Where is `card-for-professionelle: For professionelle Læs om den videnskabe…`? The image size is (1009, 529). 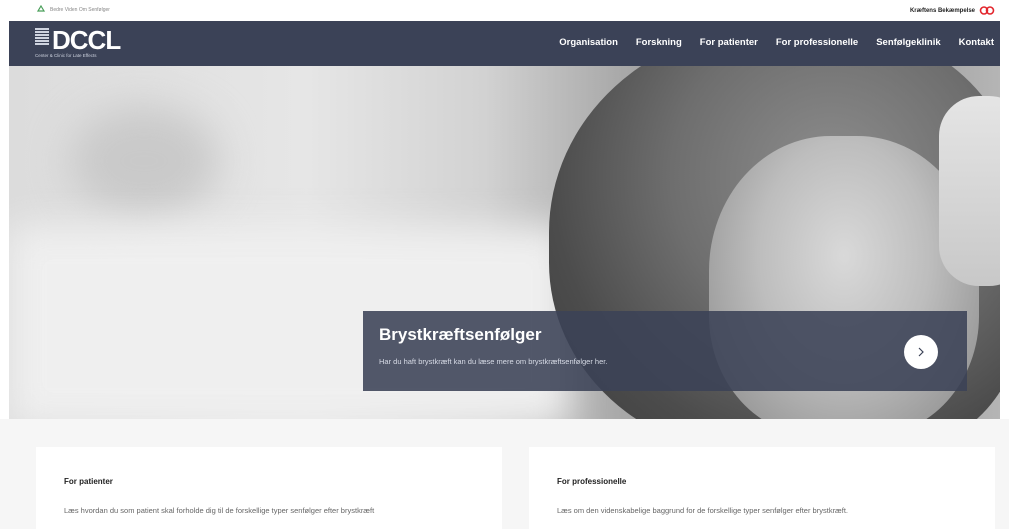 card-for-professionelle: For professionelle Læs om den videnskabe… is located at coordinates (762, 488).